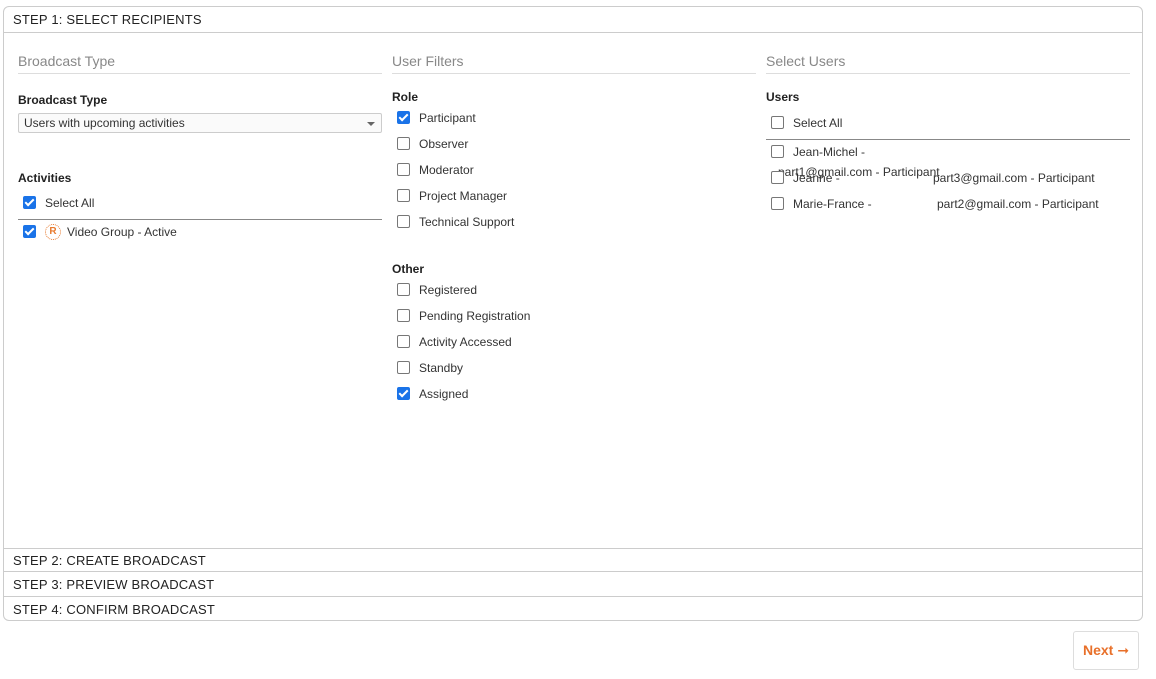 This screenshot has height=679, width=1156. What do you see at coordinates (573, 560) in the screenshot?
I see `step2-header: STEP 2: CREATE BROADCAST` at bounding box center [573, 560].